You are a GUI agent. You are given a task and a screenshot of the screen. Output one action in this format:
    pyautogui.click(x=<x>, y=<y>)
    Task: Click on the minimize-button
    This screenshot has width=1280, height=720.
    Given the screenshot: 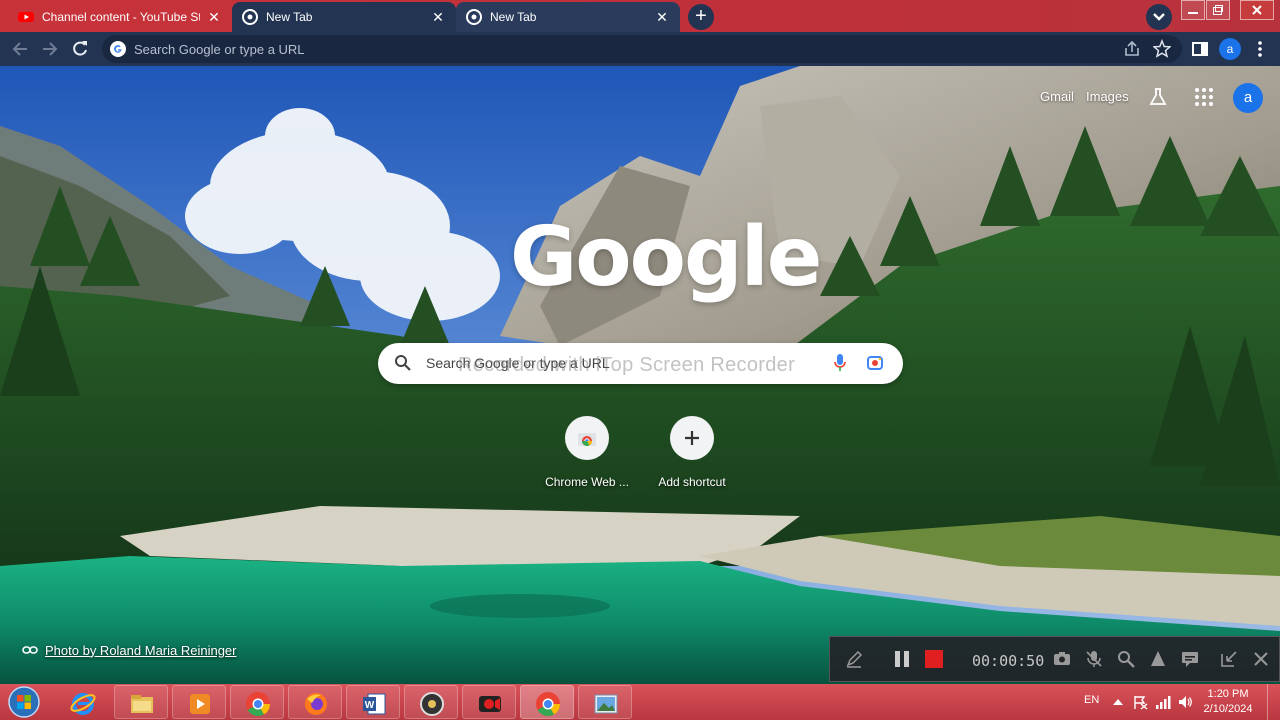 What is the action you would take?
    pyautogui.click(x=1193, y=10)
    